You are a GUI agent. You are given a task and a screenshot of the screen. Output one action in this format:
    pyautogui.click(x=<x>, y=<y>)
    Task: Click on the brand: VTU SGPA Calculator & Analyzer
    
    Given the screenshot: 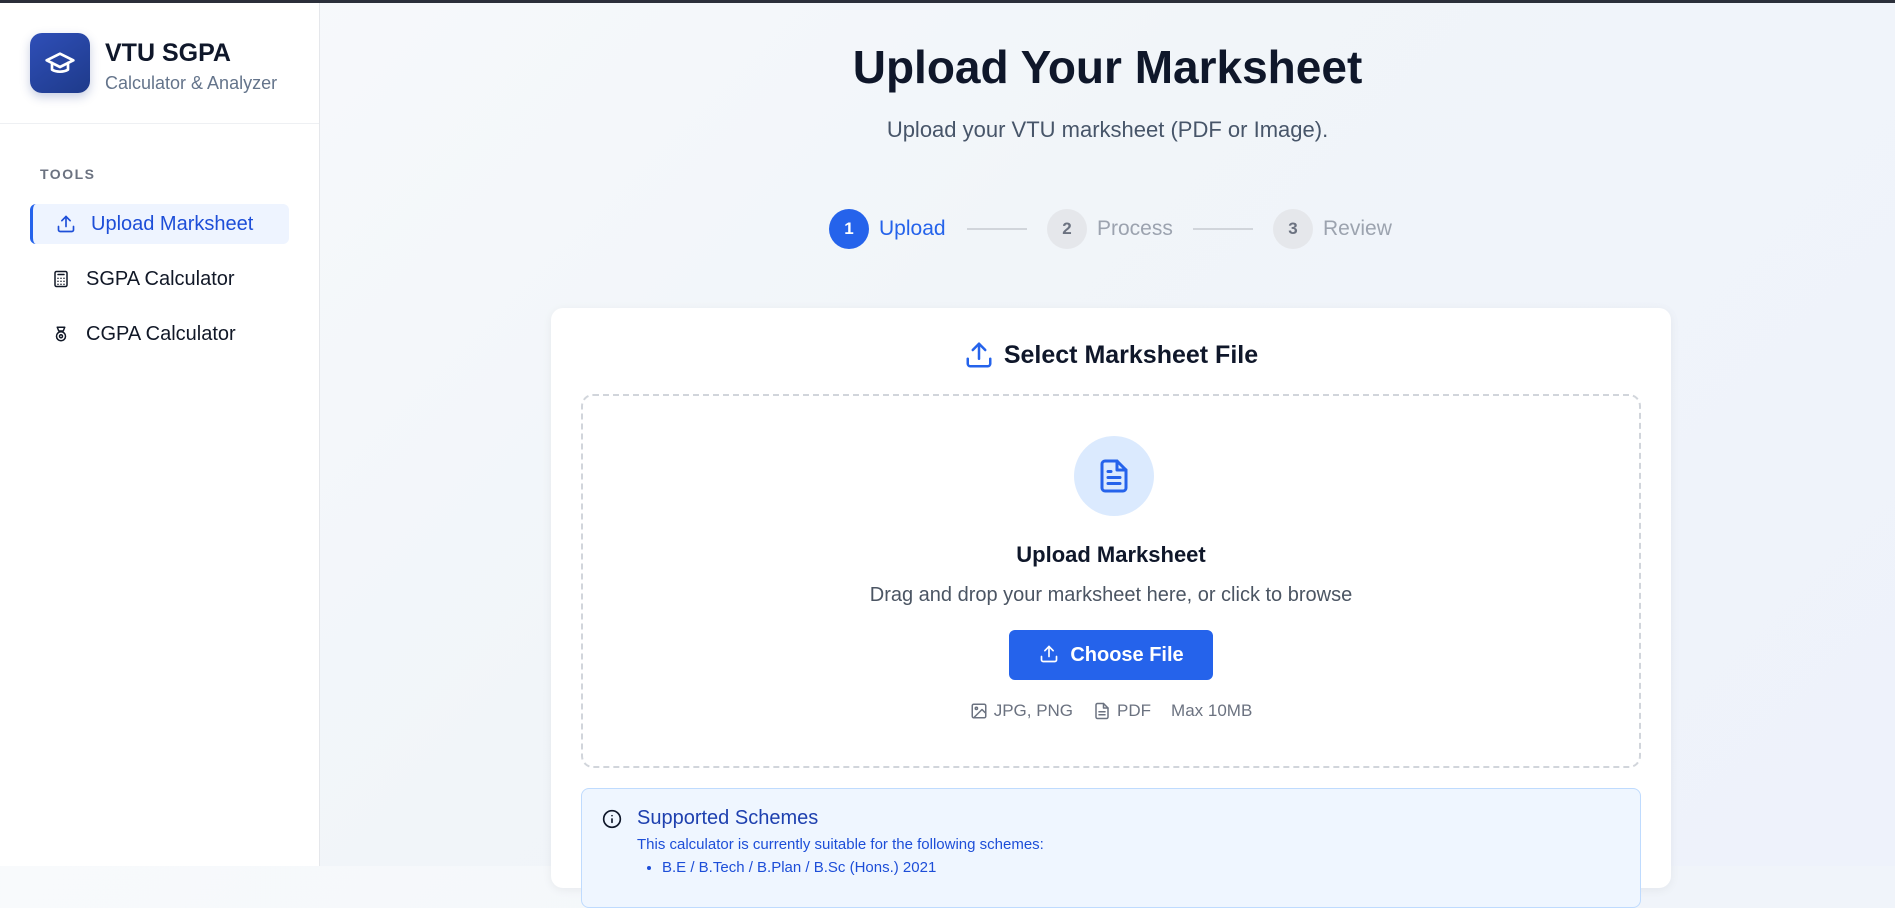 What is the action you would take?
    pyautogui.click(x=159, y=63)
    